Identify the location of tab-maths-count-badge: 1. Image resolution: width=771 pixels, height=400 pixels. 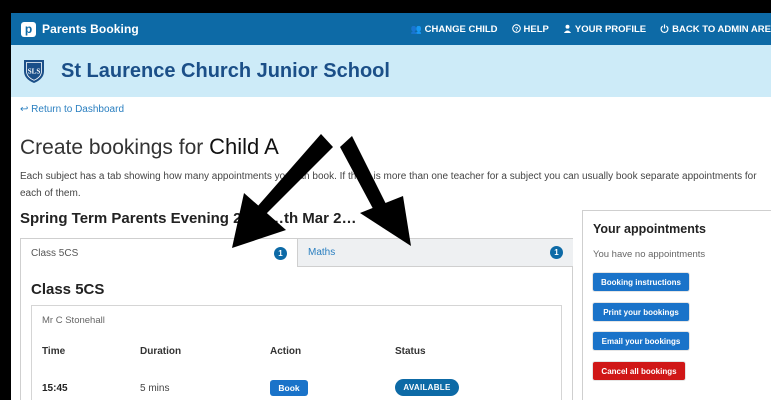
(556, 252).